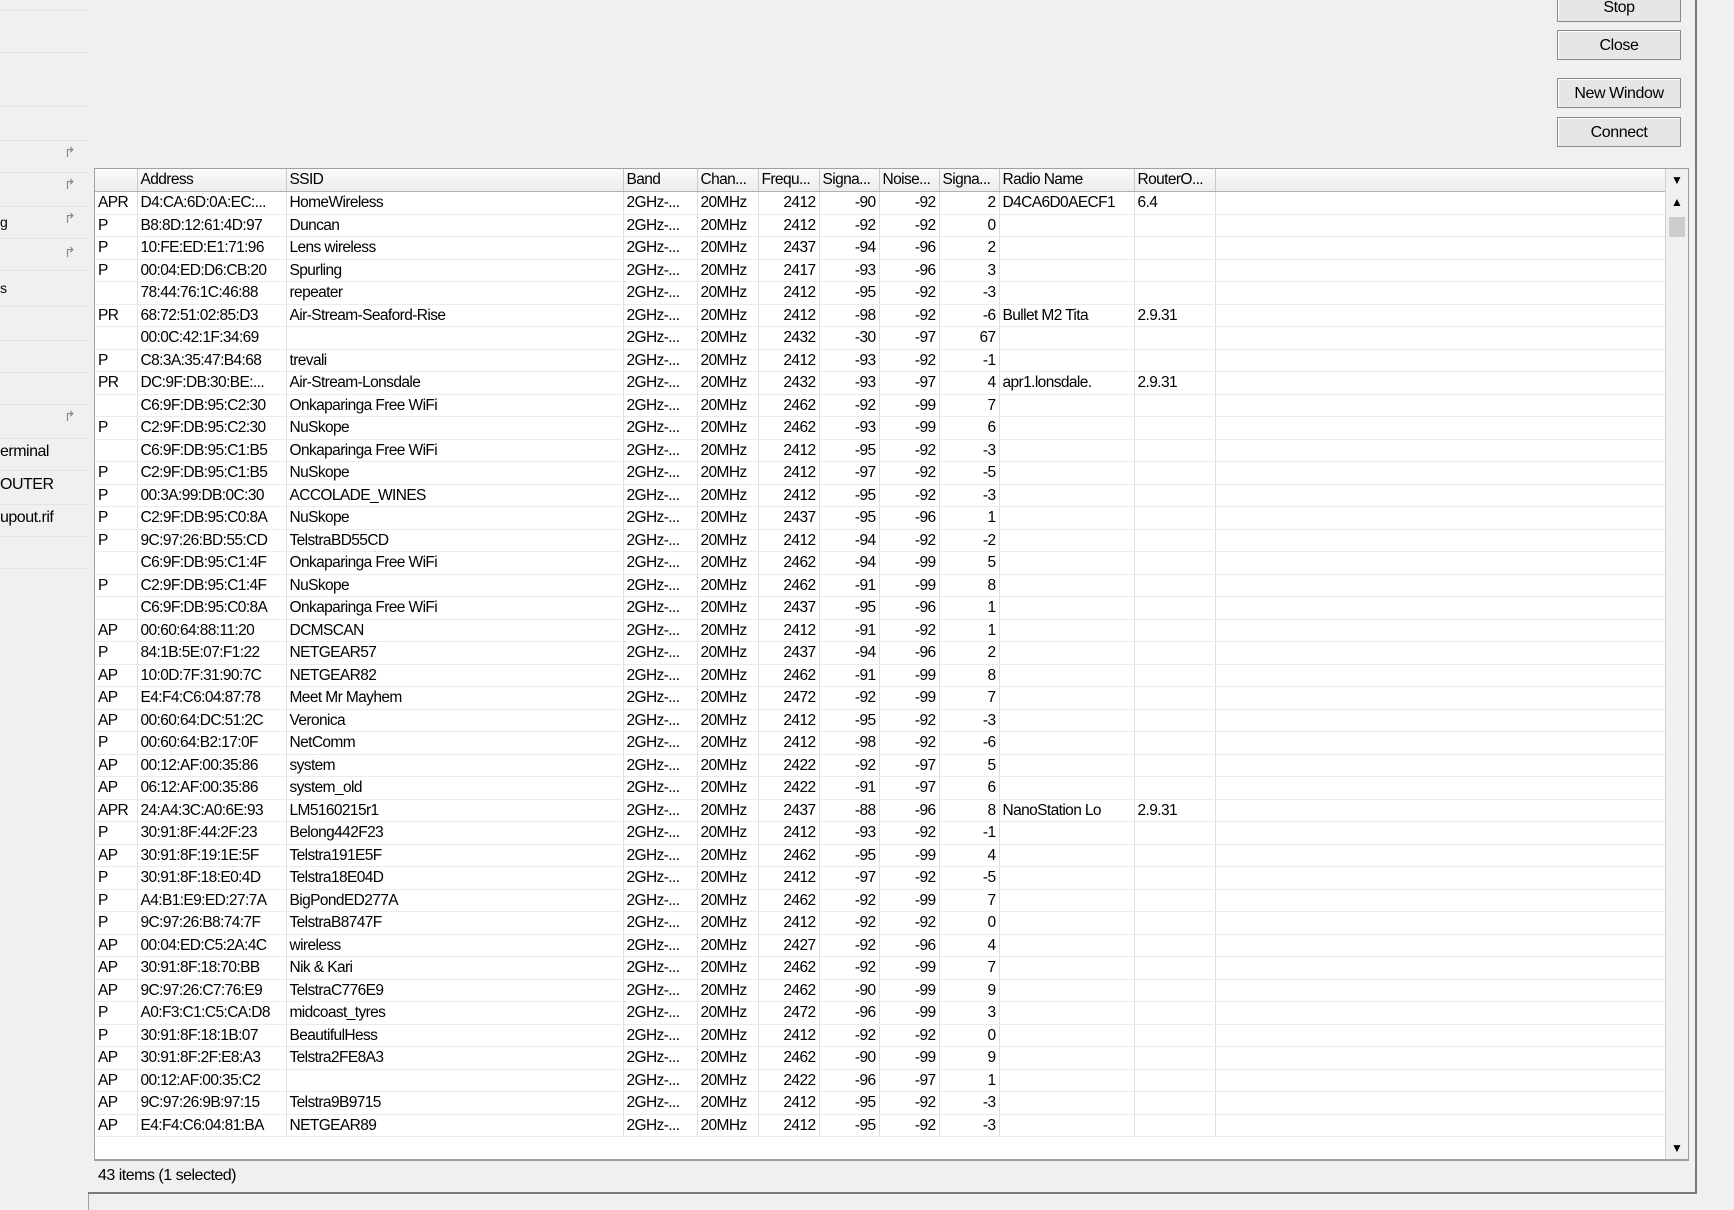 Image resolution: width=1734 pixels, height=1210 pixels. Describe the element at coordinates (3, 288) in the screenshot. I see `sidebar-item-fragment: s` at that location.